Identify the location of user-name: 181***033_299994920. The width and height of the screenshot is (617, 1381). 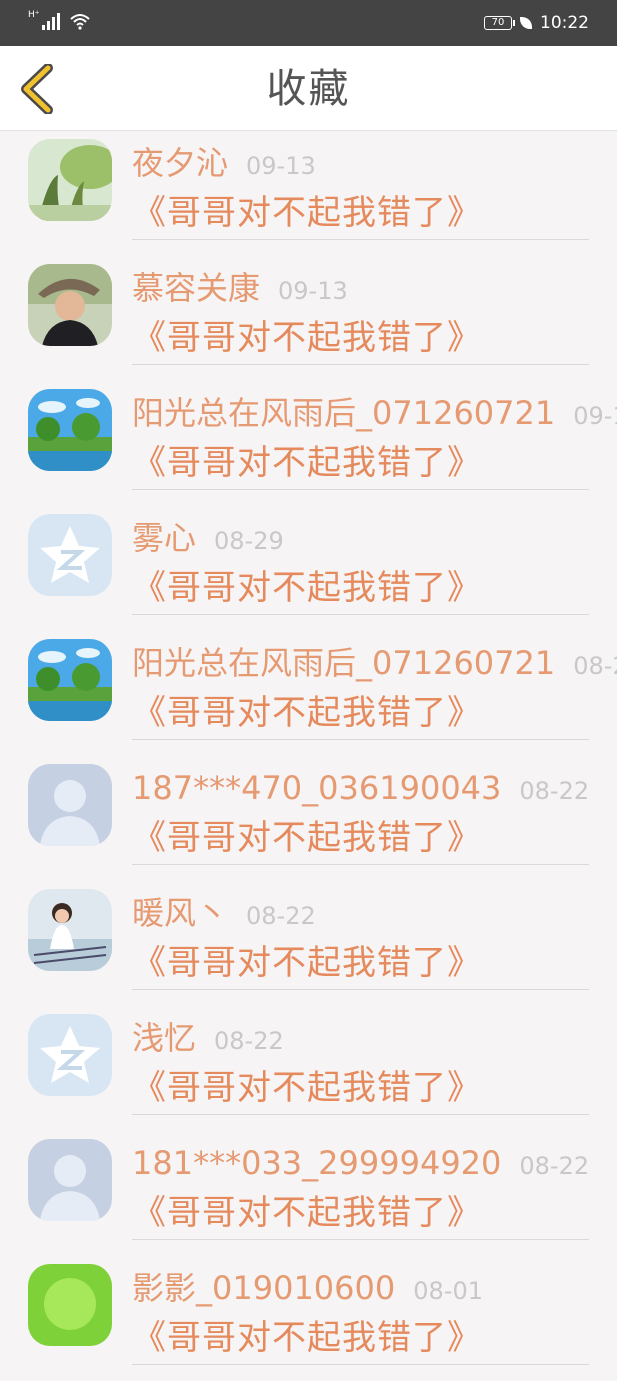
(317, 1163).